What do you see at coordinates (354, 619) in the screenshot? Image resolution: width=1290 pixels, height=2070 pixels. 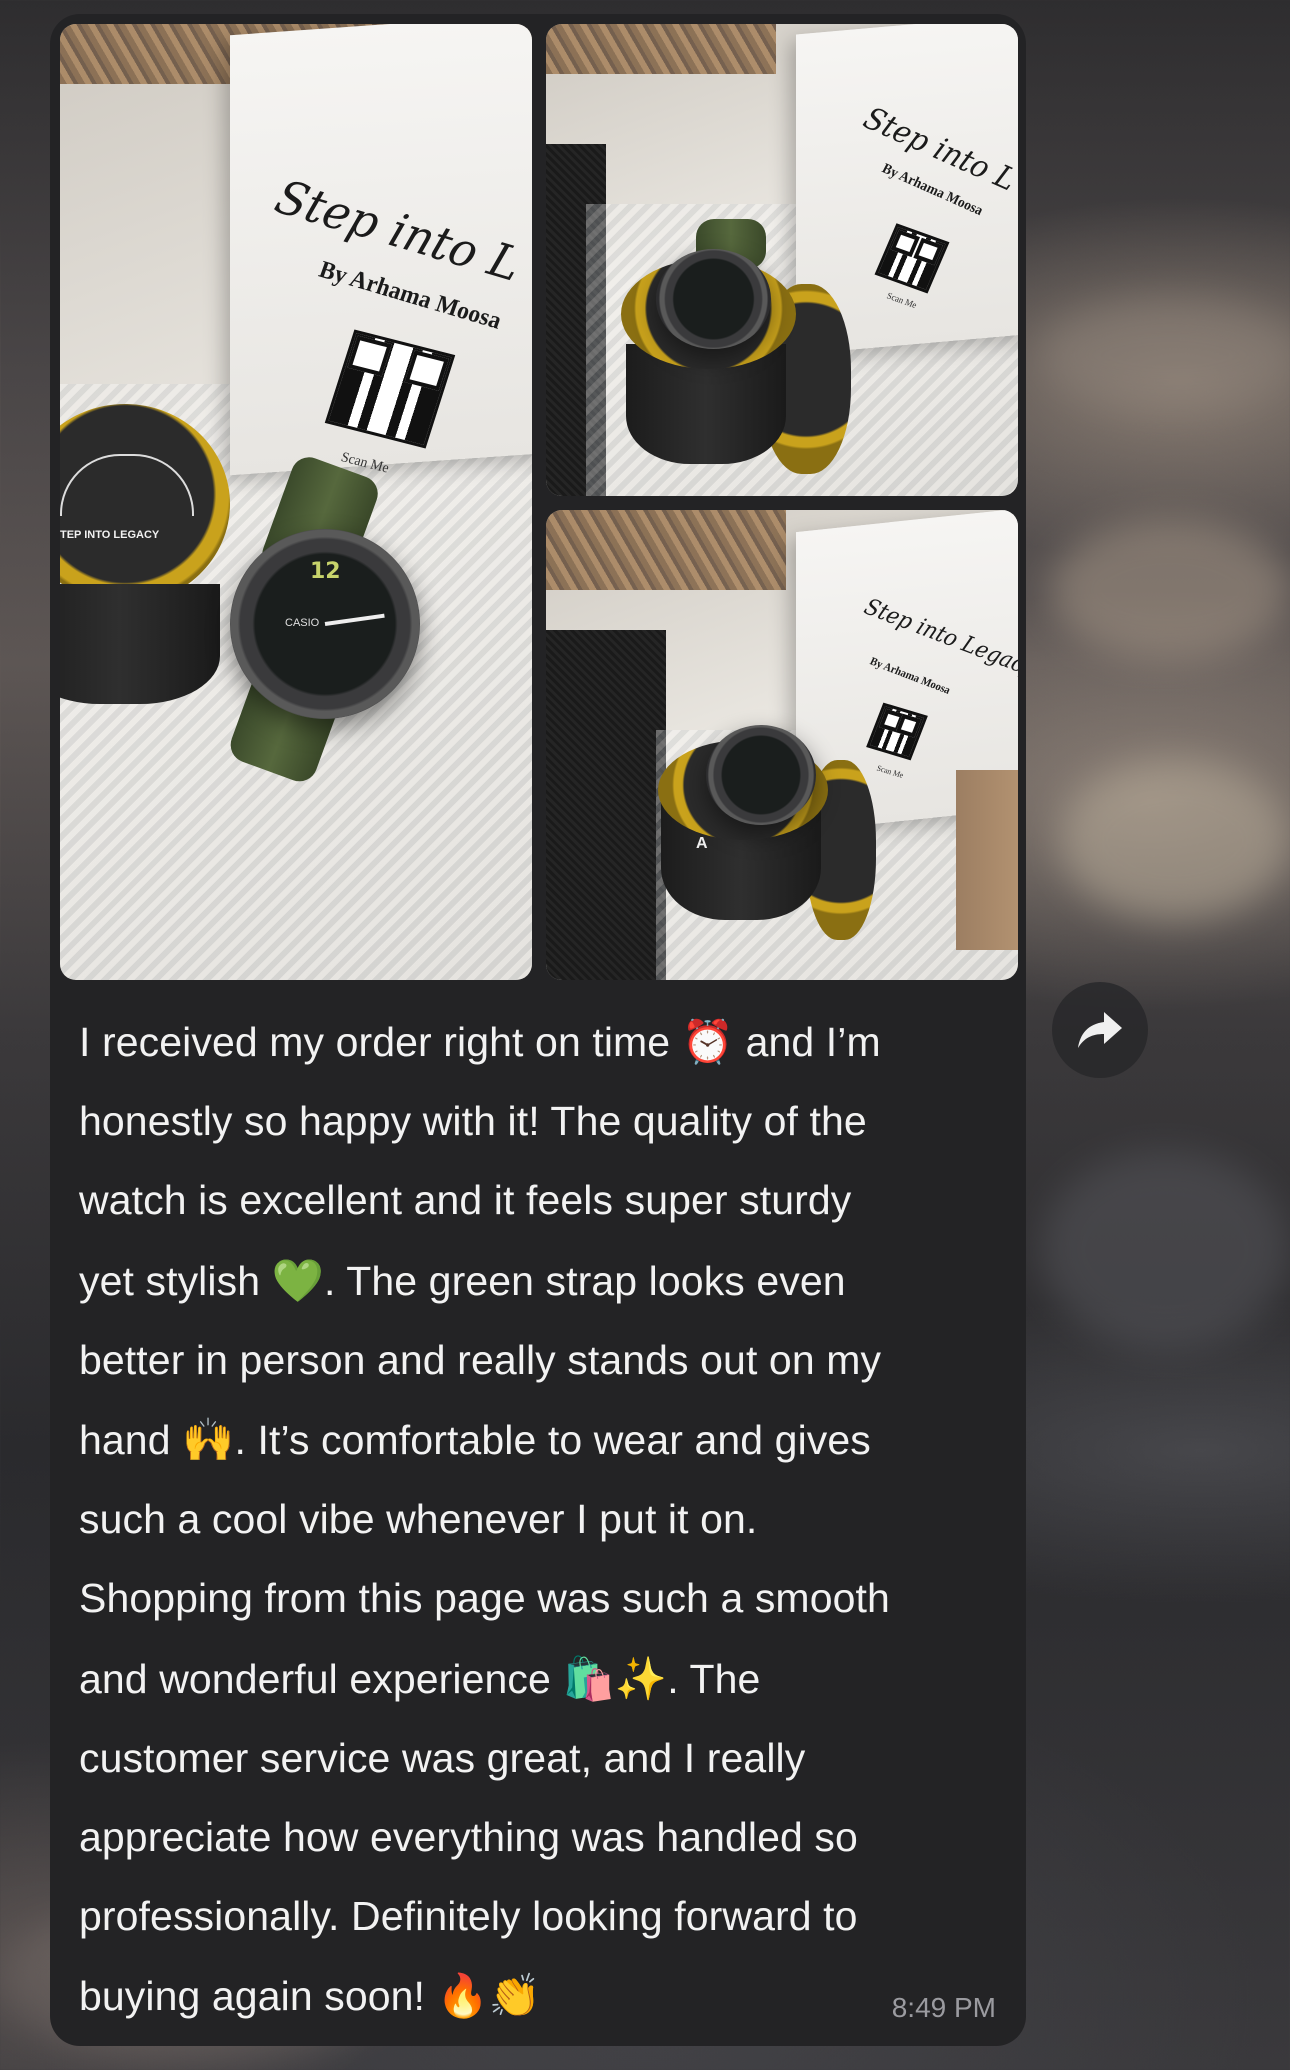 I see `watch-hand` at bounding box center [354, 619].